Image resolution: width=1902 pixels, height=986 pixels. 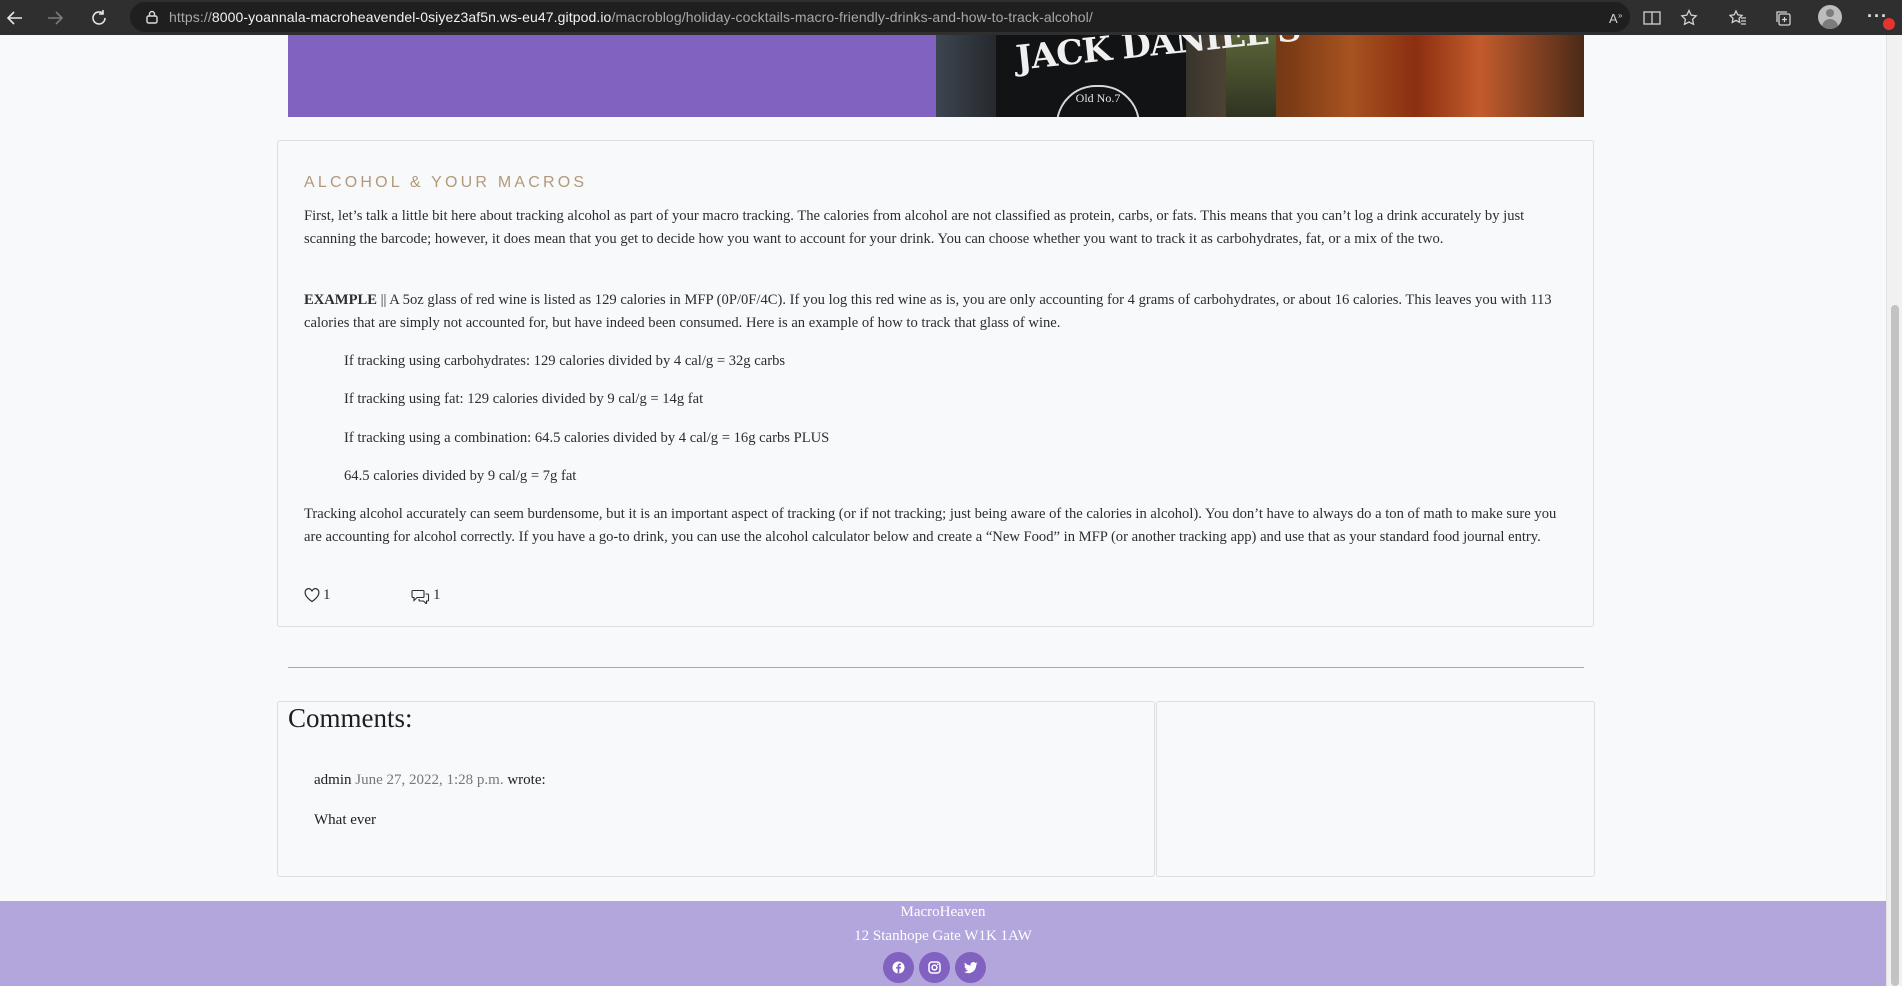 What do you see at coordinates (1738, 18) in the screenshot?
I see `favorites-icon` at bounding box center [1738, 18].